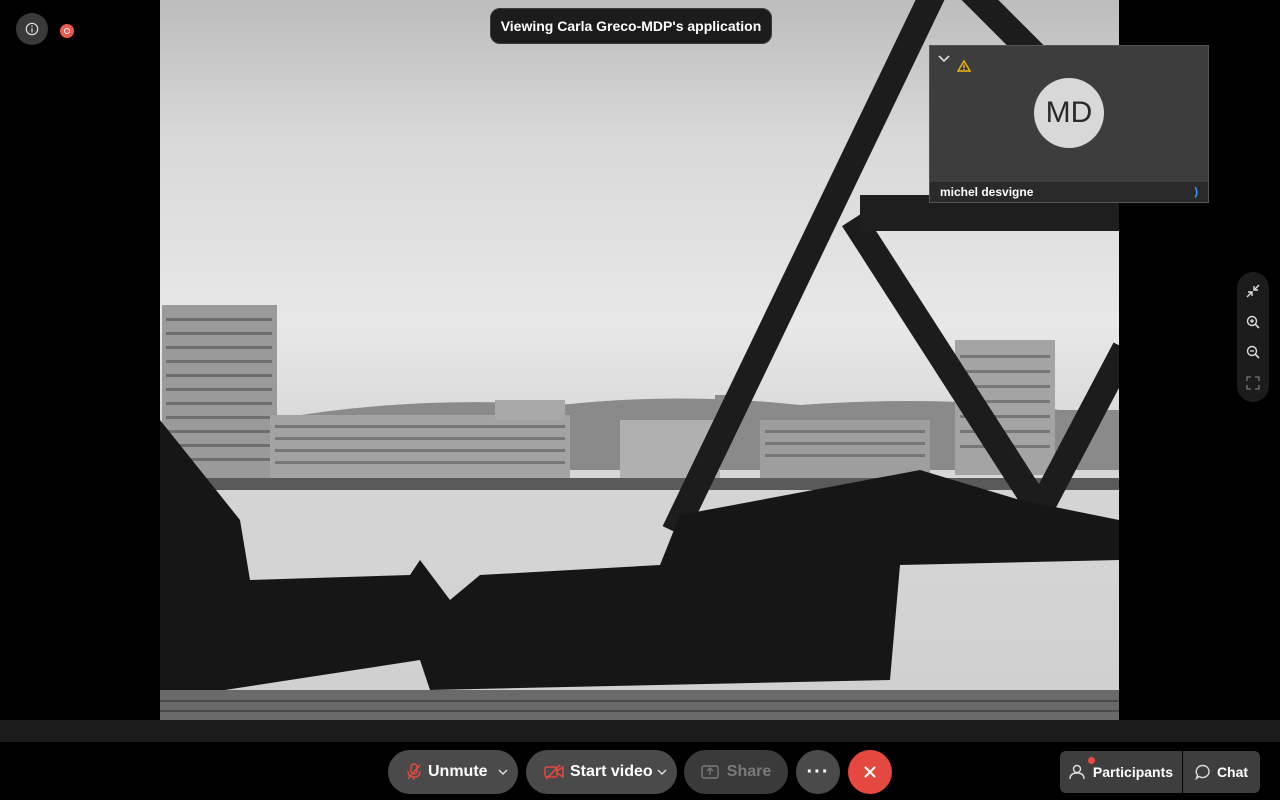 The height and width of the screenshot is (800, 1280). What do you see at coordinates (710, 772) in the screenshot?
I see `share-icon` at bounding box center [710, 772].